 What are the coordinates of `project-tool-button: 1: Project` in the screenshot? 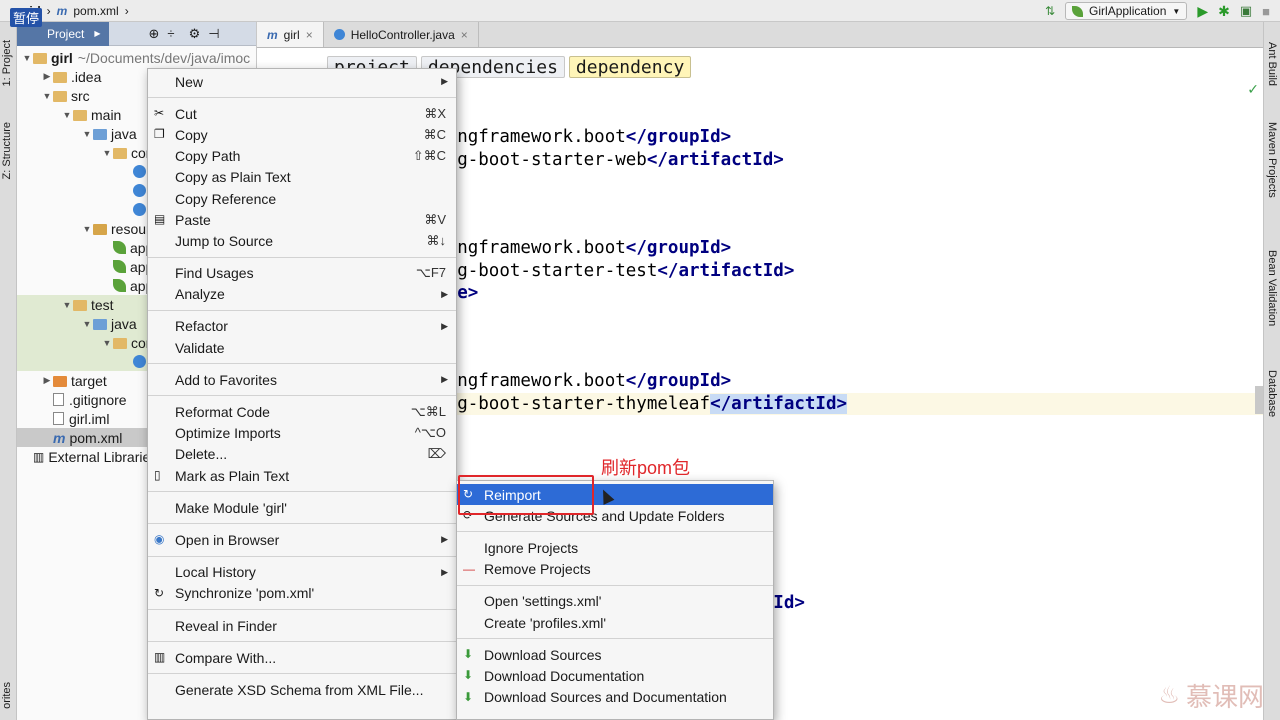 It's located at (7, 63).